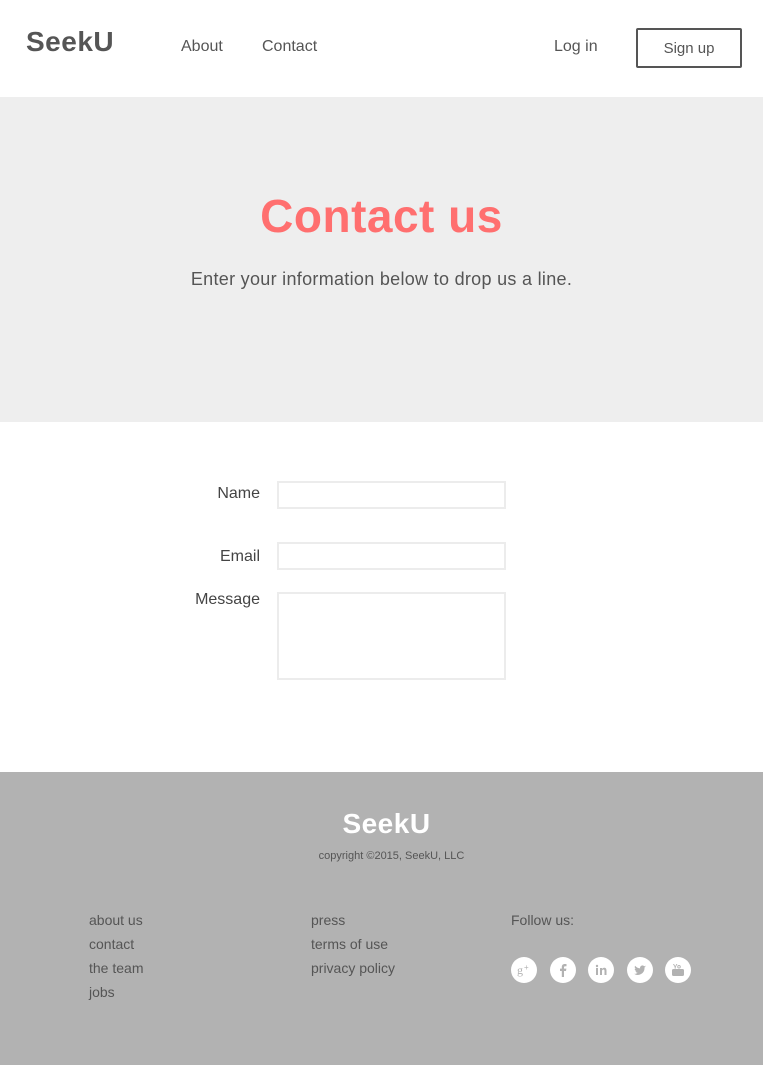 Image resolution: width=763 pixels, height=1065 pixels. I want to click on footer-link-the-team: the team, so click(116, 968).